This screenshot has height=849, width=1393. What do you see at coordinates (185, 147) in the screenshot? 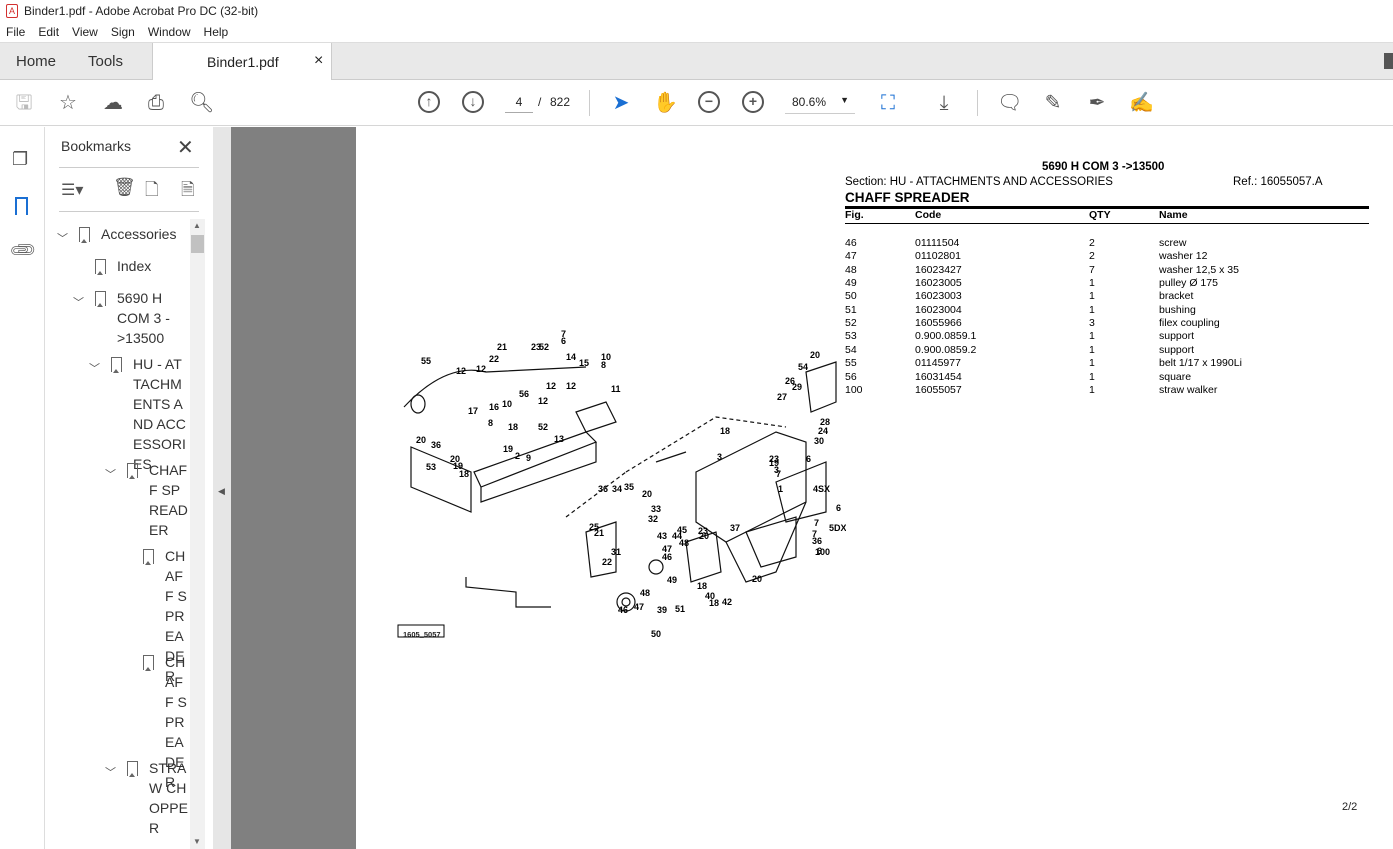
I see `close-panel-icon: ✕` at bounding box center [185, 147].